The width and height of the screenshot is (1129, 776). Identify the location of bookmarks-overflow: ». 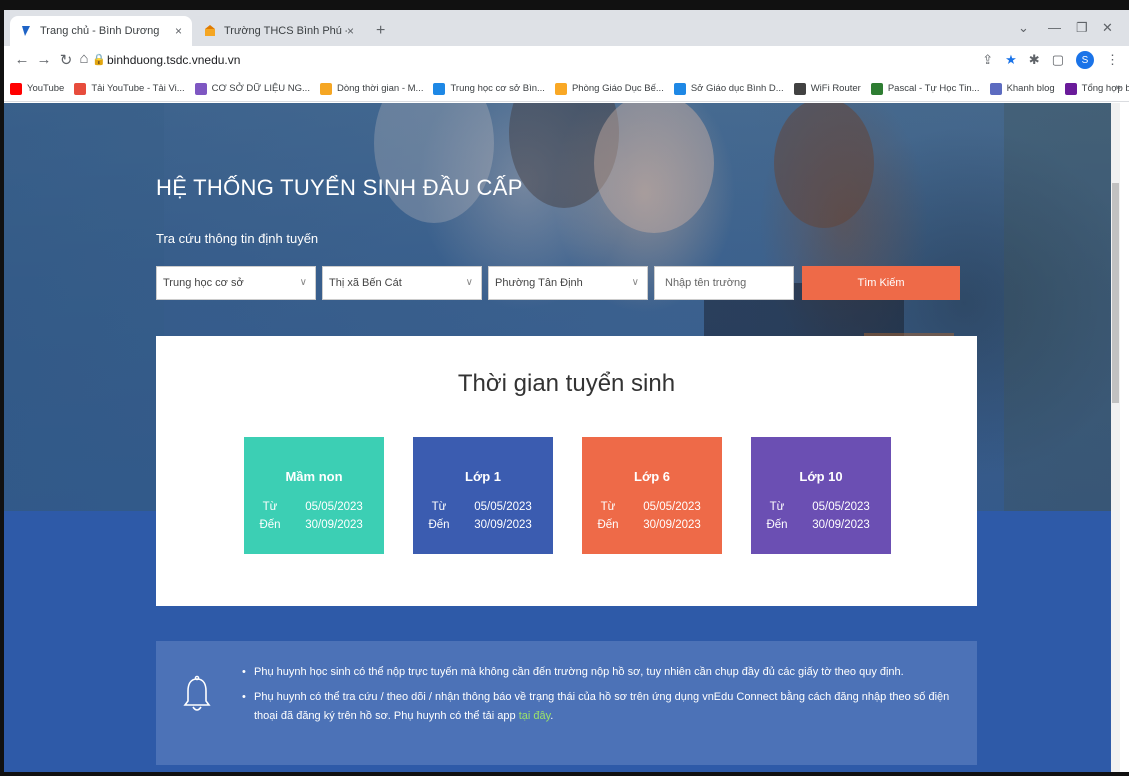
(1118, 87).